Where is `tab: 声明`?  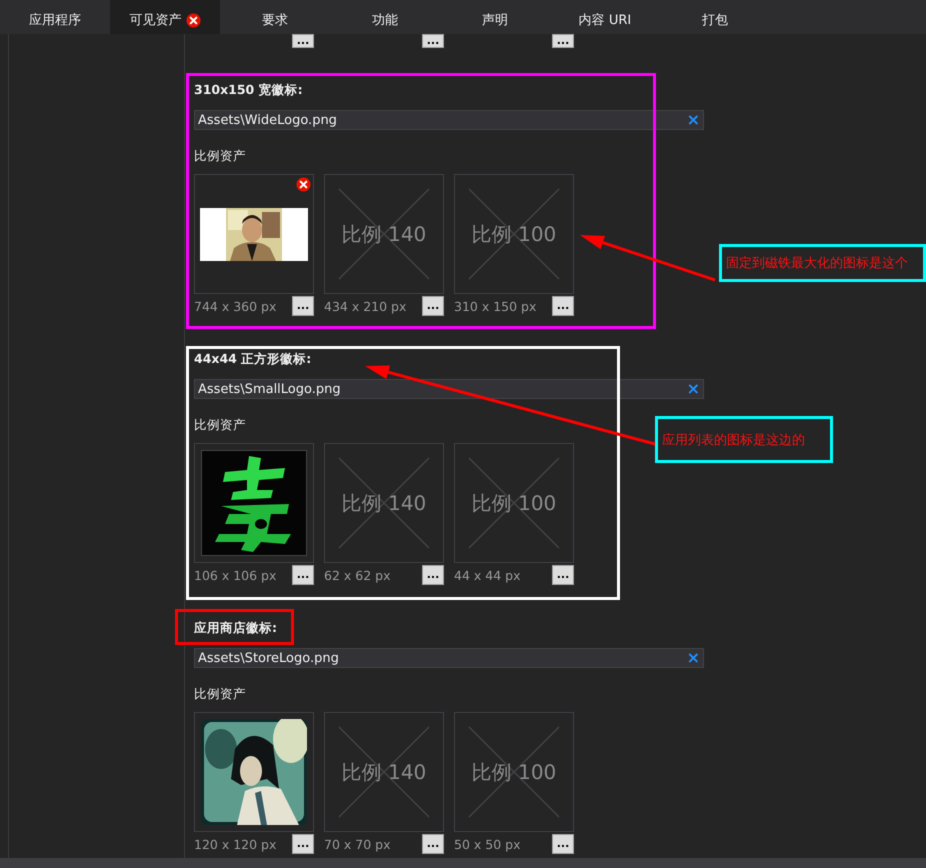
tab: 声明 is located at coordinates (495, 17).